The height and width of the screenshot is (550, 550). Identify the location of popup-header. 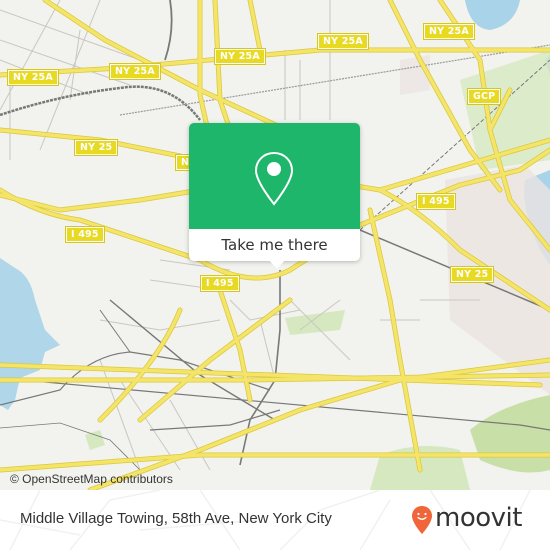
(274, 176).